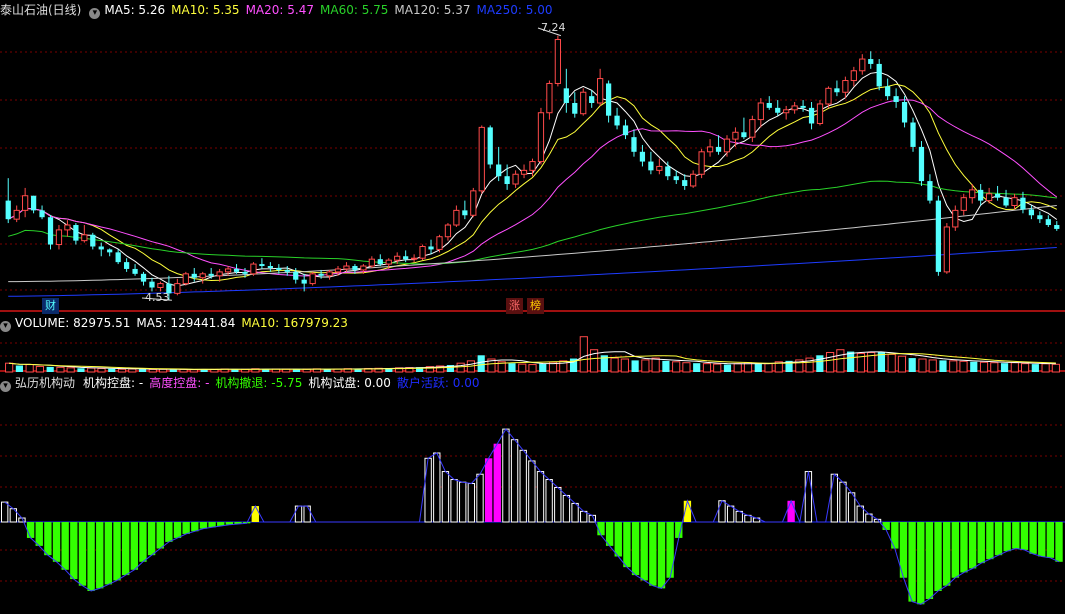 The width and height of the screenshot is (1065, 614). I want to click on ranking-marker: 榜, so click(535, 306).